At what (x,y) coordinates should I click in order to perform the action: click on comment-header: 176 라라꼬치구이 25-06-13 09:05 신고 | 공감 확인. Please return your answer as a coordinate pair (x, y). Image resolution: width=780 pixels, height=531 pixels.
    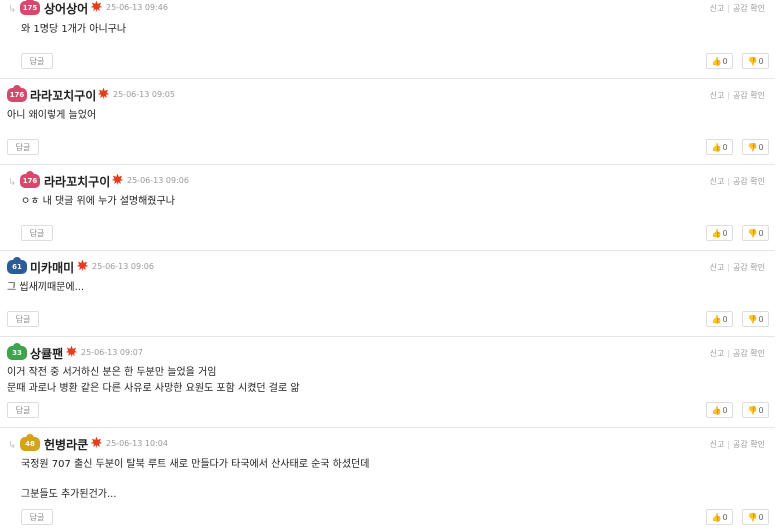
    Looking at the image, I should click on (387, 94).